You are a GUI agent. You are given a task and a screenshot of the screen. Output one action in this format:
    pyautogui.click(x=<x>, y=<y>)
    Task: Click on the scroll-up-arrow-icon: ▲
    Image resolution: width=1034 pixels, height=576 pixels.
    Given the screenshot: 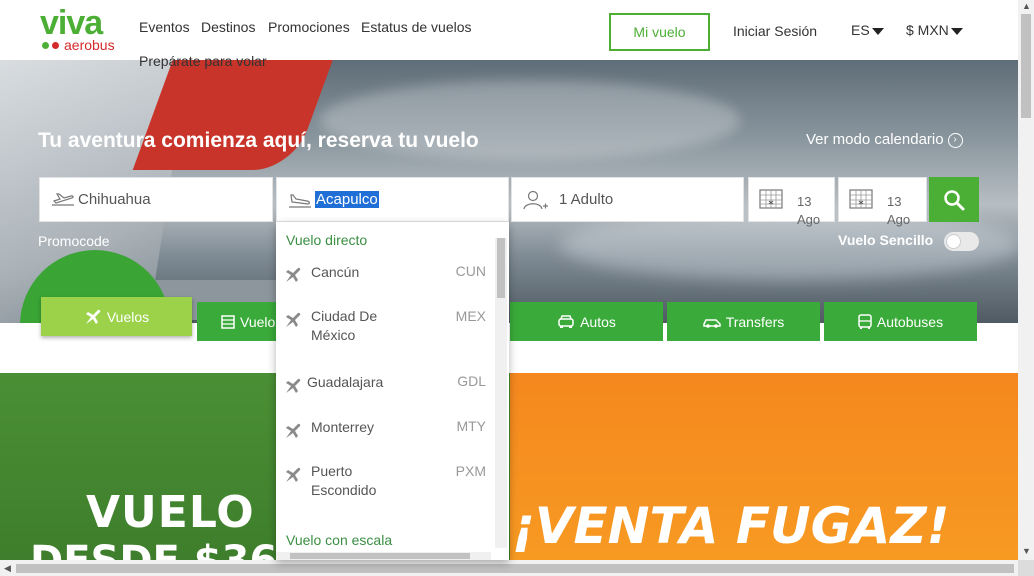 What is the action you would take?
    pyautogui.click(x=1026, y=6)
    